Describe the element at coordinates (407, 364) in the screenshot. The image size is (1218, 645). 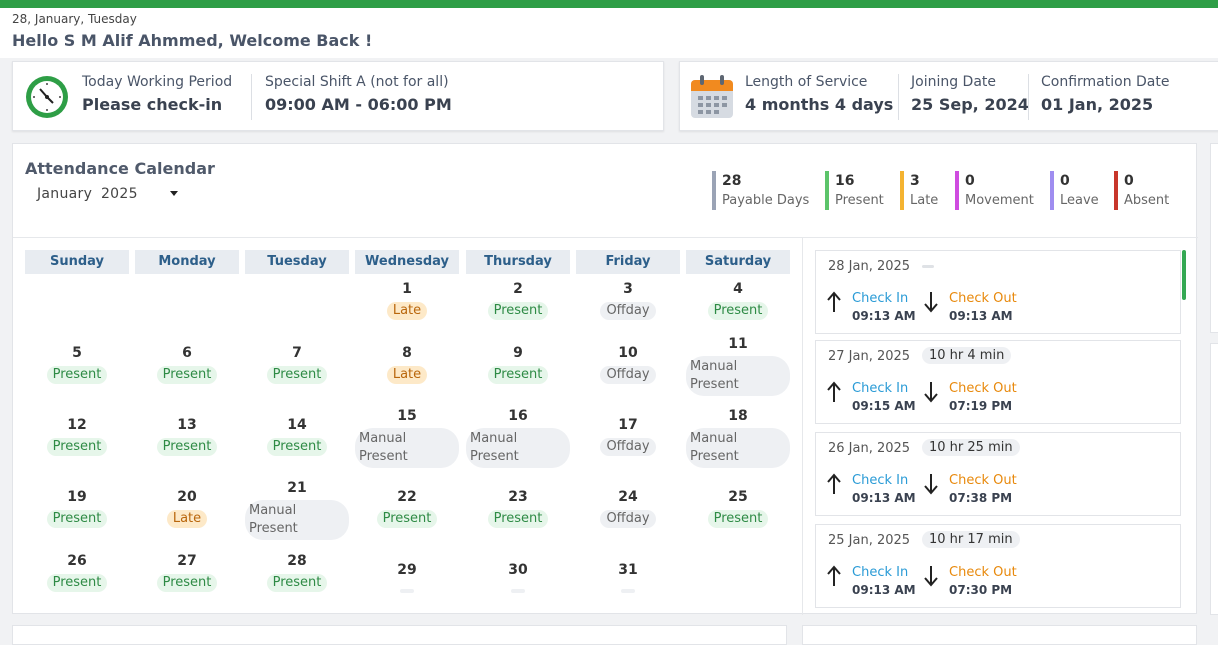
I see `calendar-day: 8 Late` at that location.